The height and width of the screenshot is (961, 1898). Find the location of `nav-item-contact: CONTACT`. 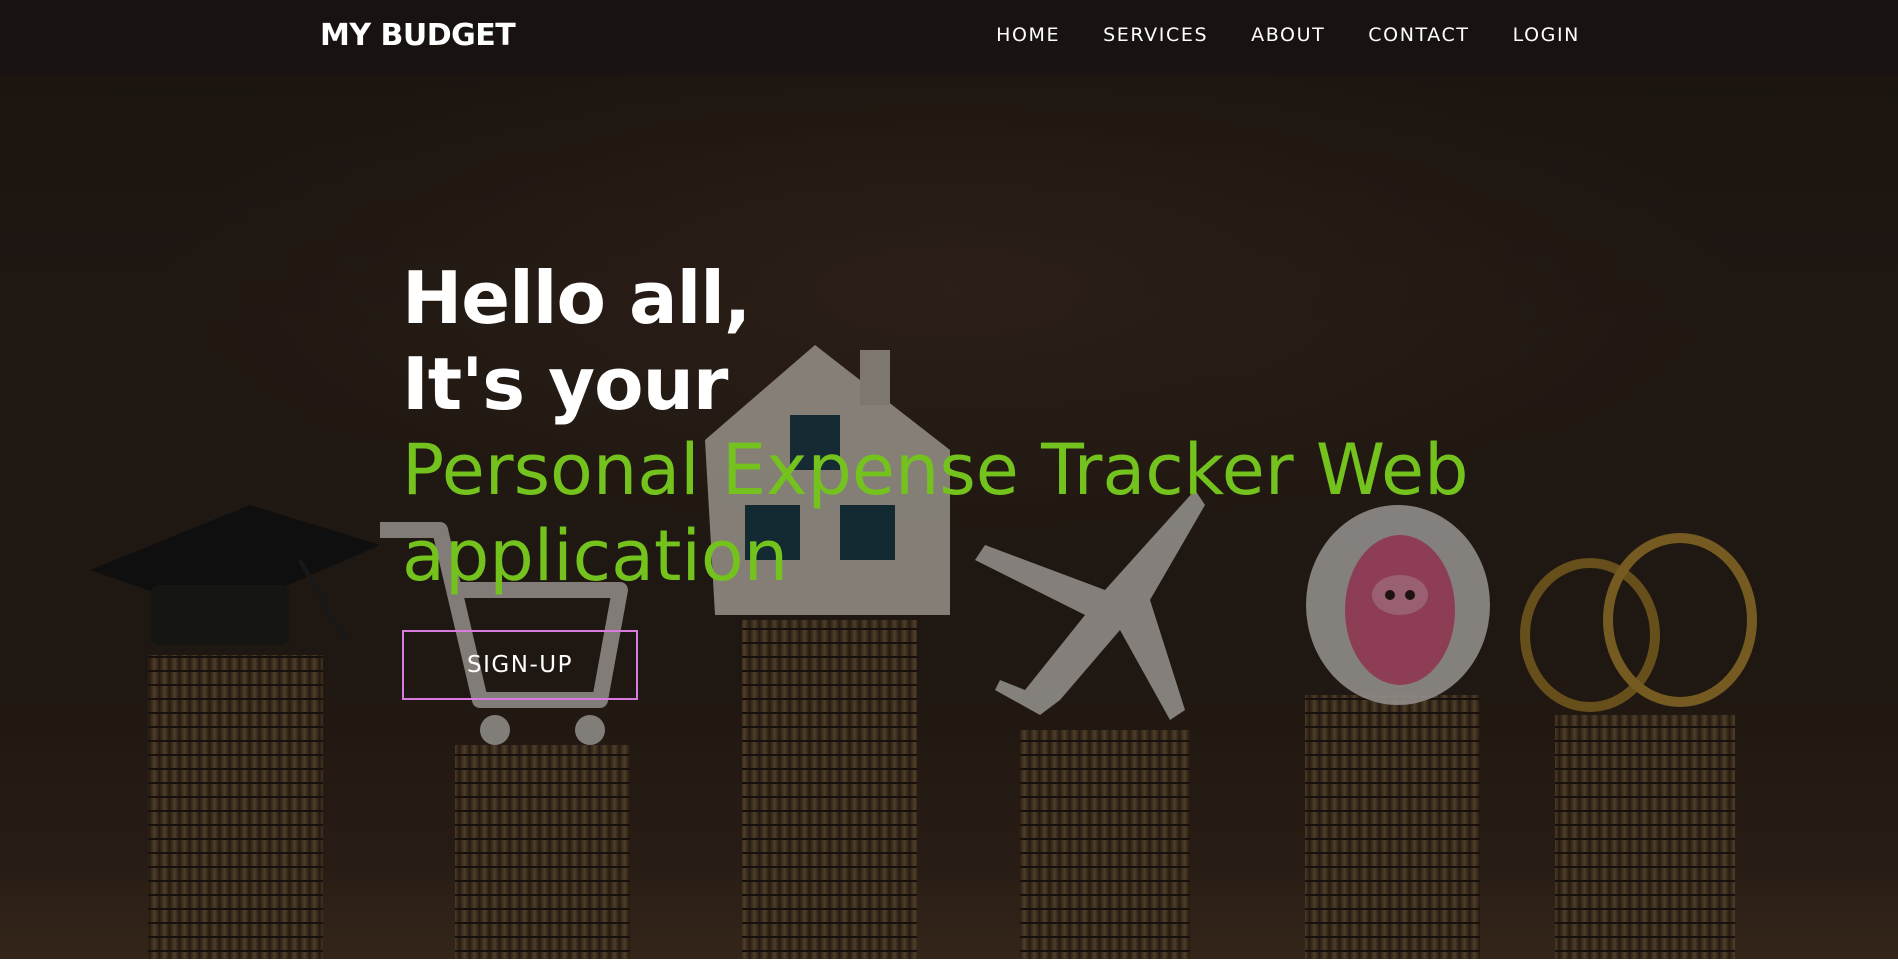

nav-item-contact: CONTACT is located at coordinates (1418, 35).